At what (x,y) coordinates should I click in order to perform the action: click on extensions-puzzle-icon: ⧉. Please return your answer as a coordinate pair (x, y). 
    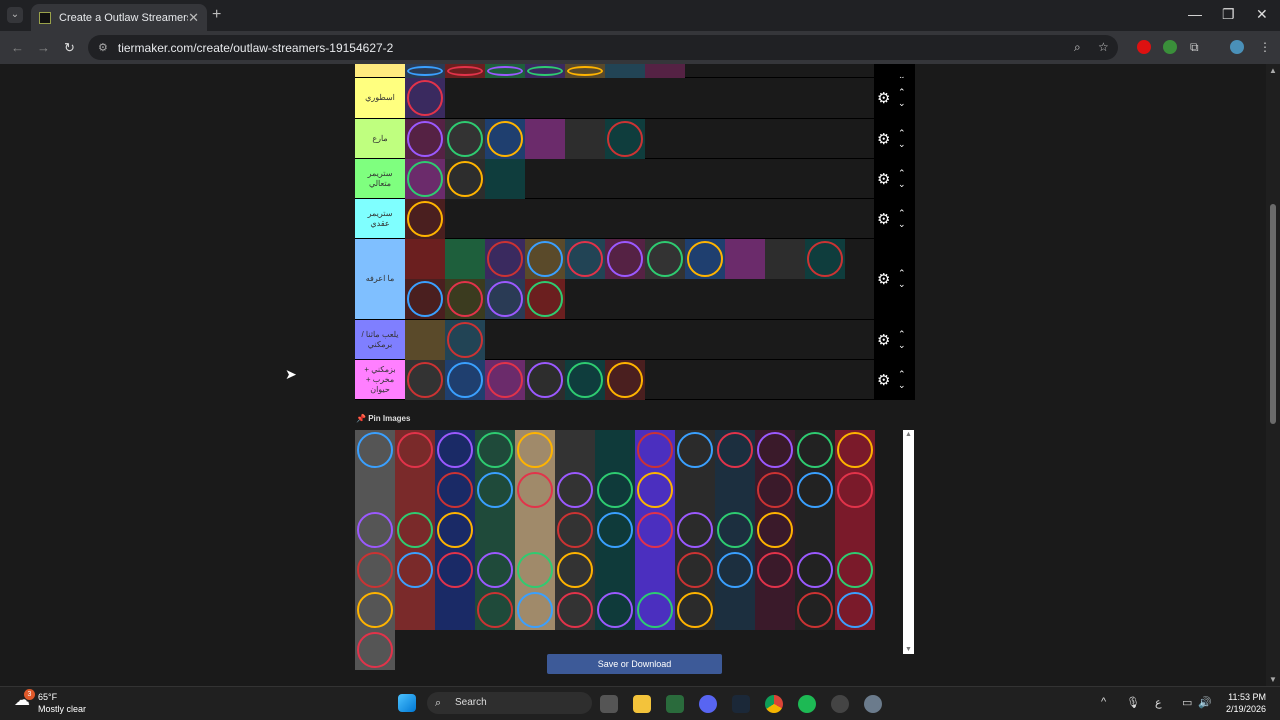
    Looking at the image, I should click on (1197, 47).